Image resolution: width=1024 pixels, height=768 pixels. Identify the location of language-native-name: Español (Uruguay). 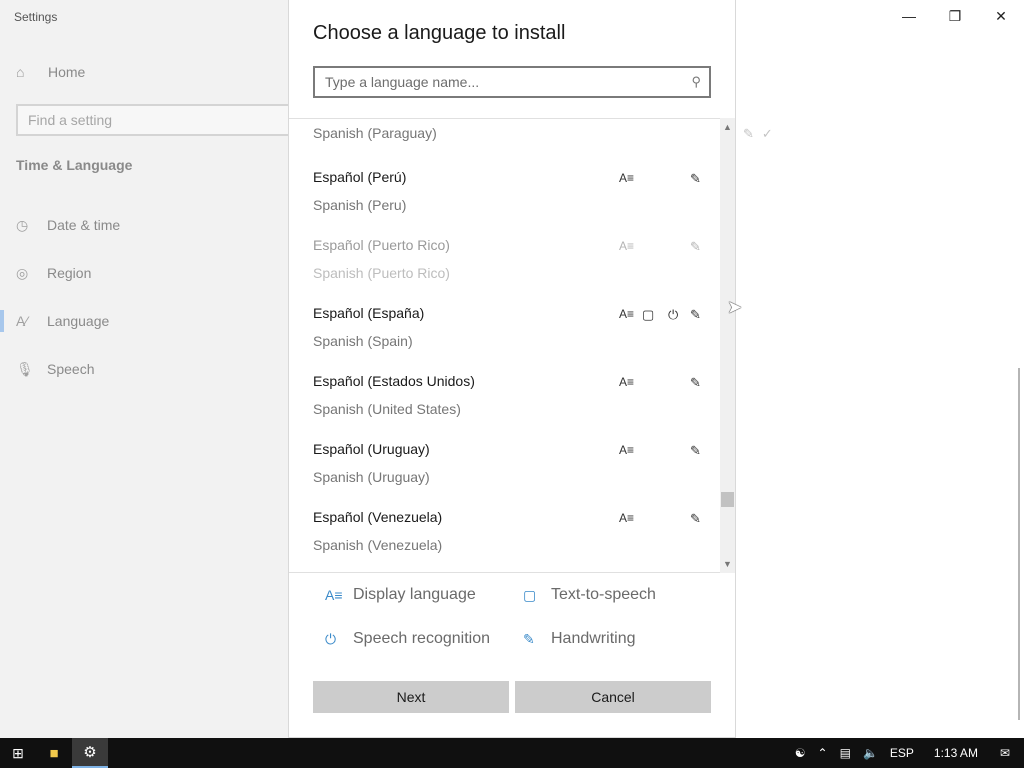
(371, 449).